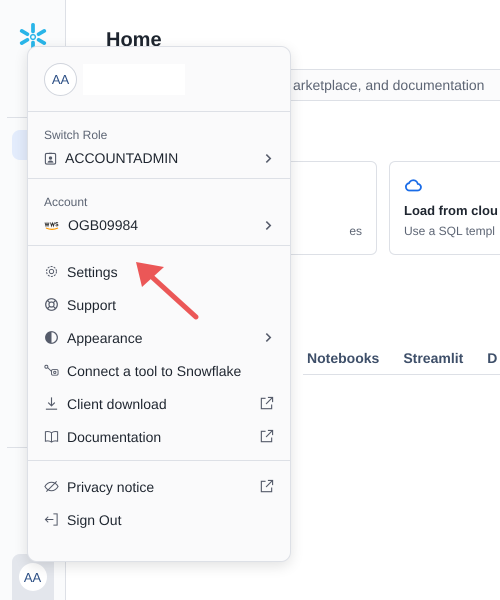 This screenshot has width=500, height=600. What do you see at coordinates (75, 135) in the screenshot?
I see `section-label: Switch Role` at bounding box center [75, 135].